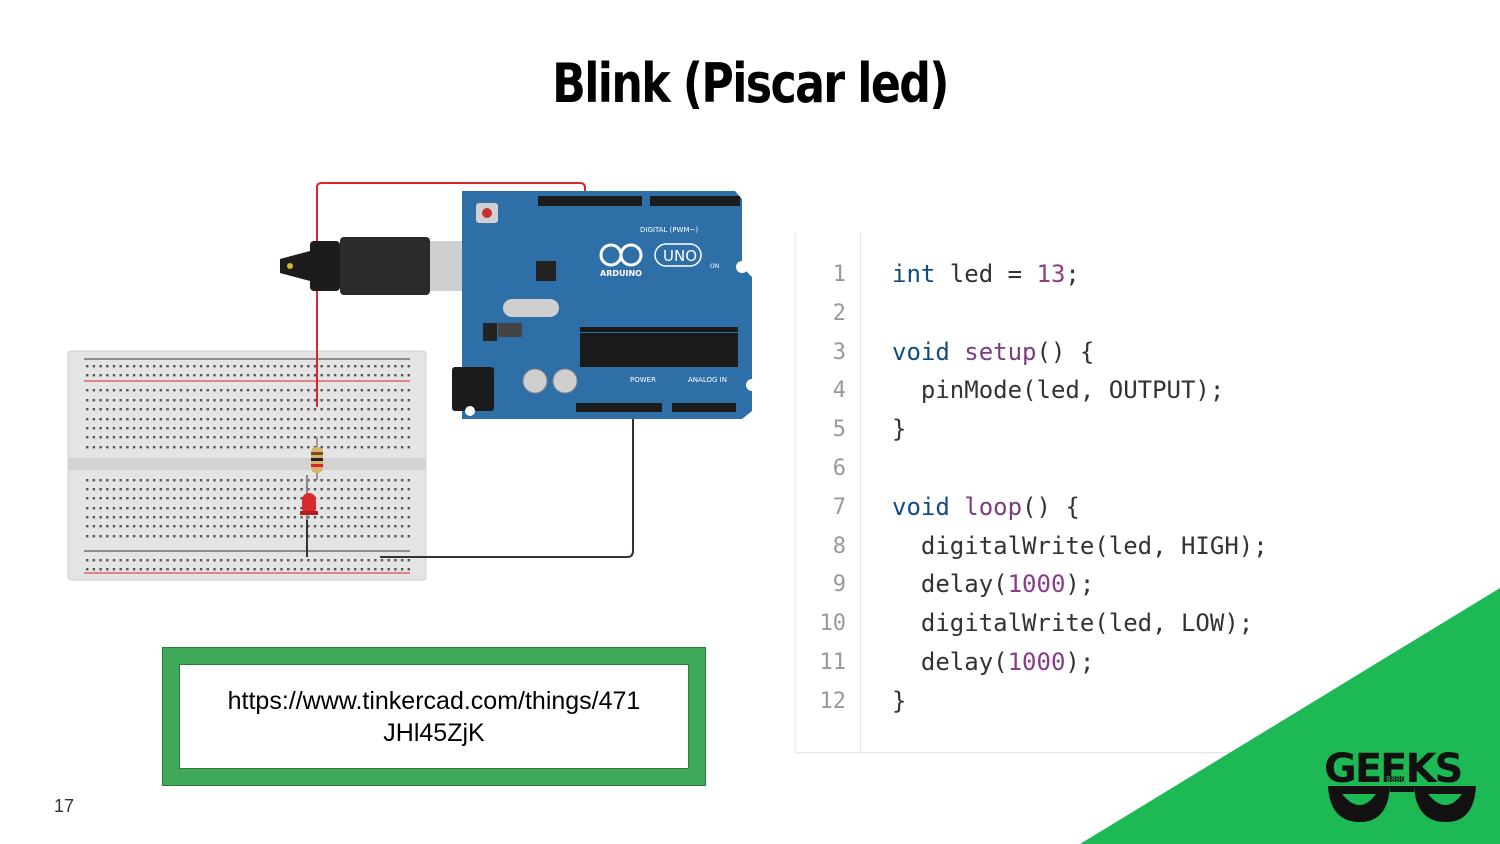  What do you see at coordinates (1392, 769) in the screenshot?
I see `logo-text: GEEKS` at bounding box center [1392, 769].